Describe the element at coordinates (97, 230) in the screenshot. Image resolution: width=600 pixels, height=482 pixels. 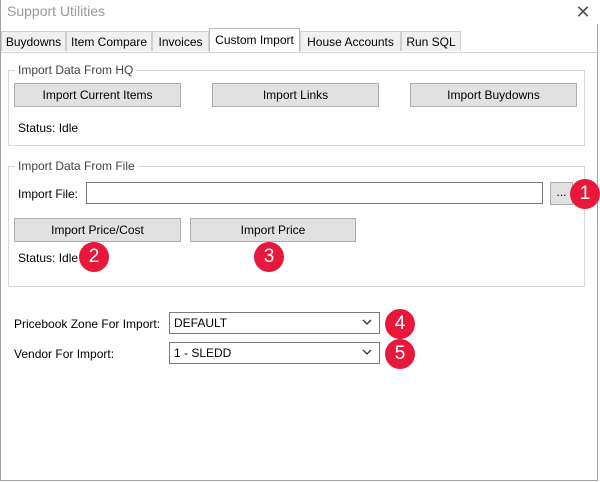
I see `import-price-cost-button: Import Price/Cost` at that location.